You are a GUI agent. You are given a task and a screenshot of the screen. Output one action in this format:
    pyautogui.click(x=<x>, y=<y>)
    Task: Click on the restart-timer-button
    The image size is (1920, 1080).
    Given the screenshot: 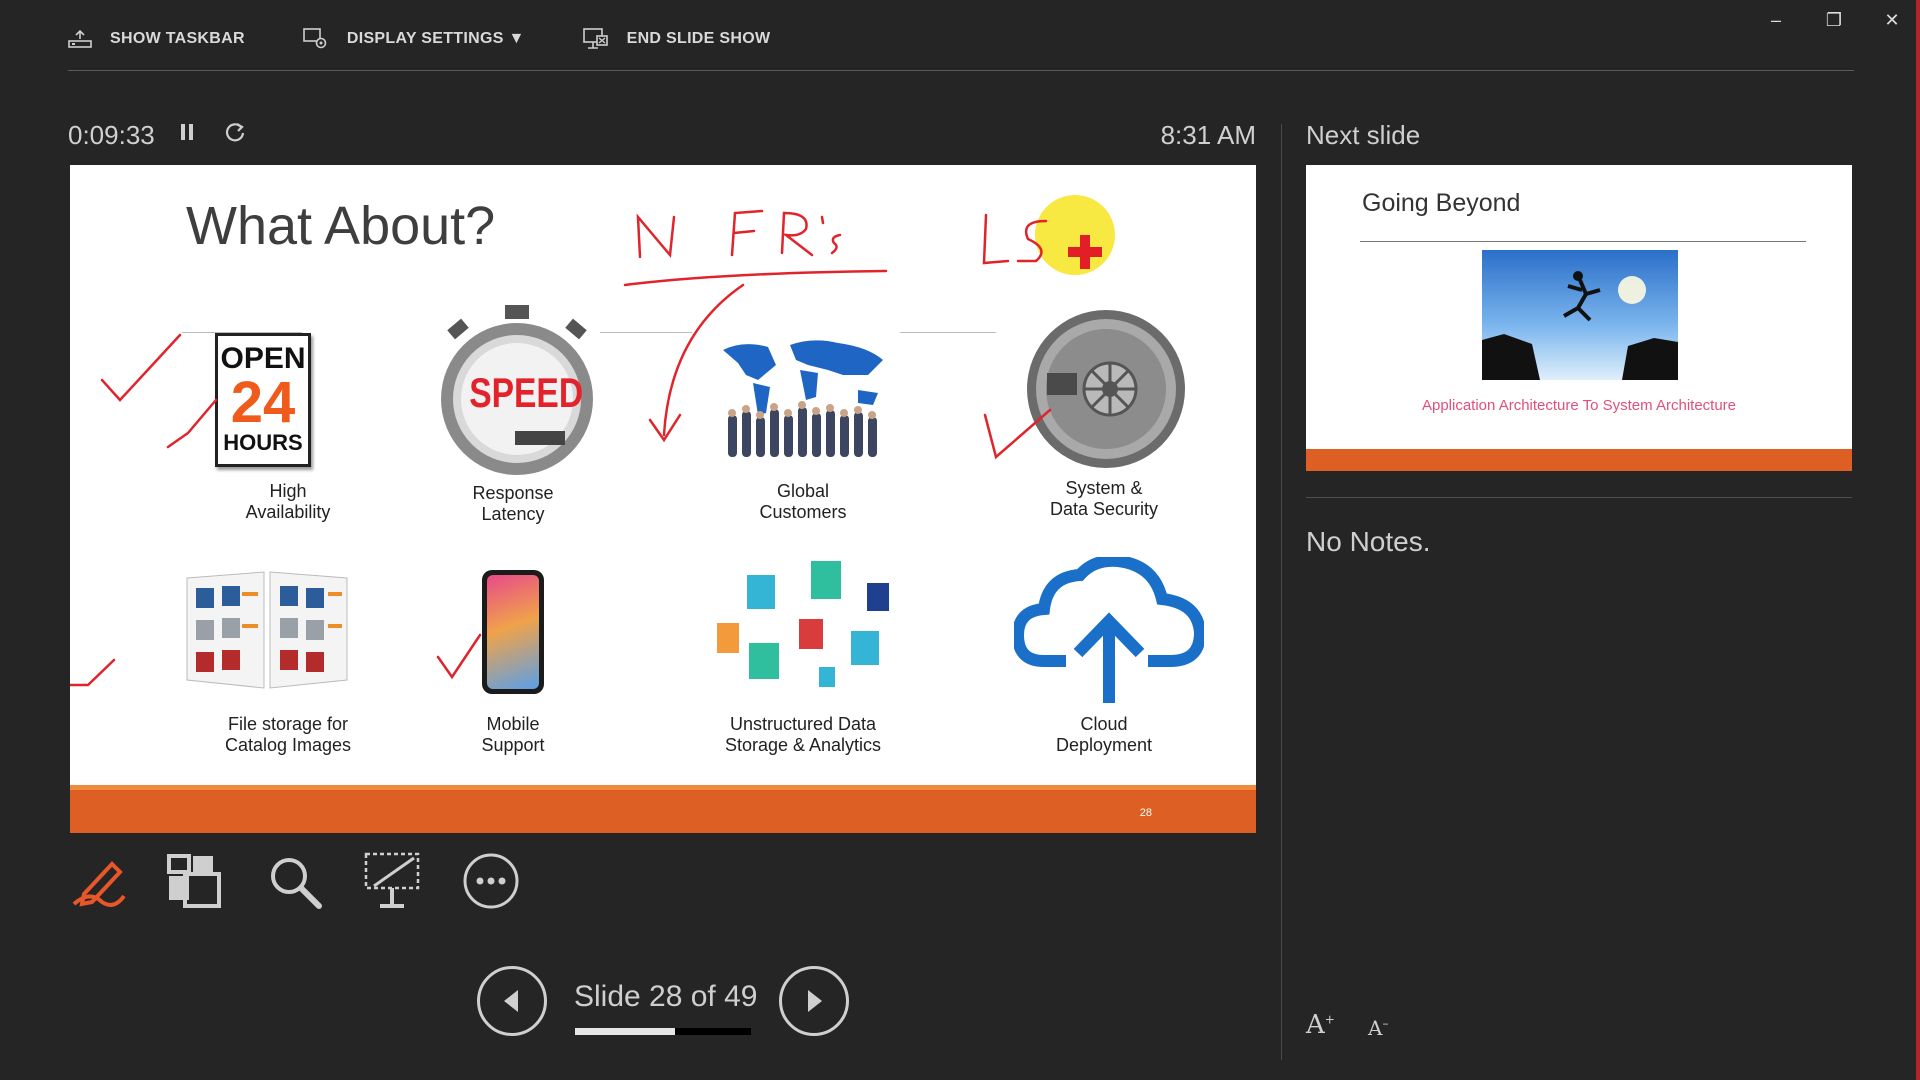 What is the action you would take?
    pyautogui.click(x=235, y=134)
    